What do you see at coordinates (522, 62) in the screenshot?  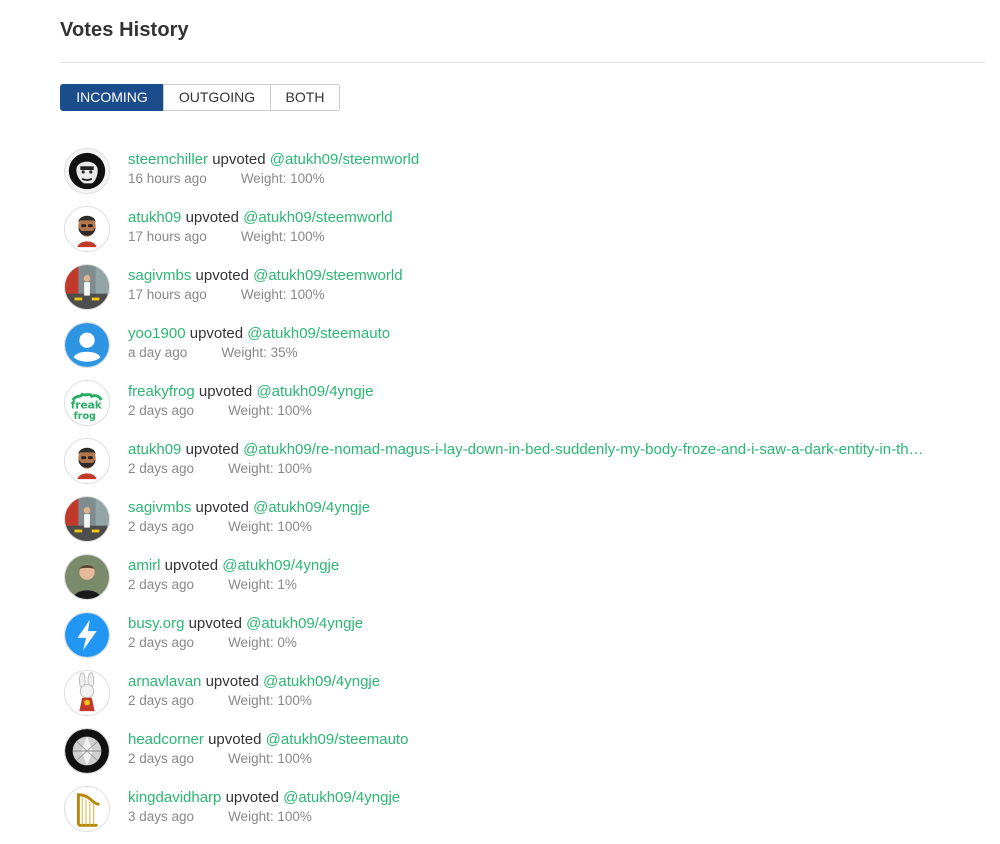 I see `title-divider` at bounding box center [522, 62].